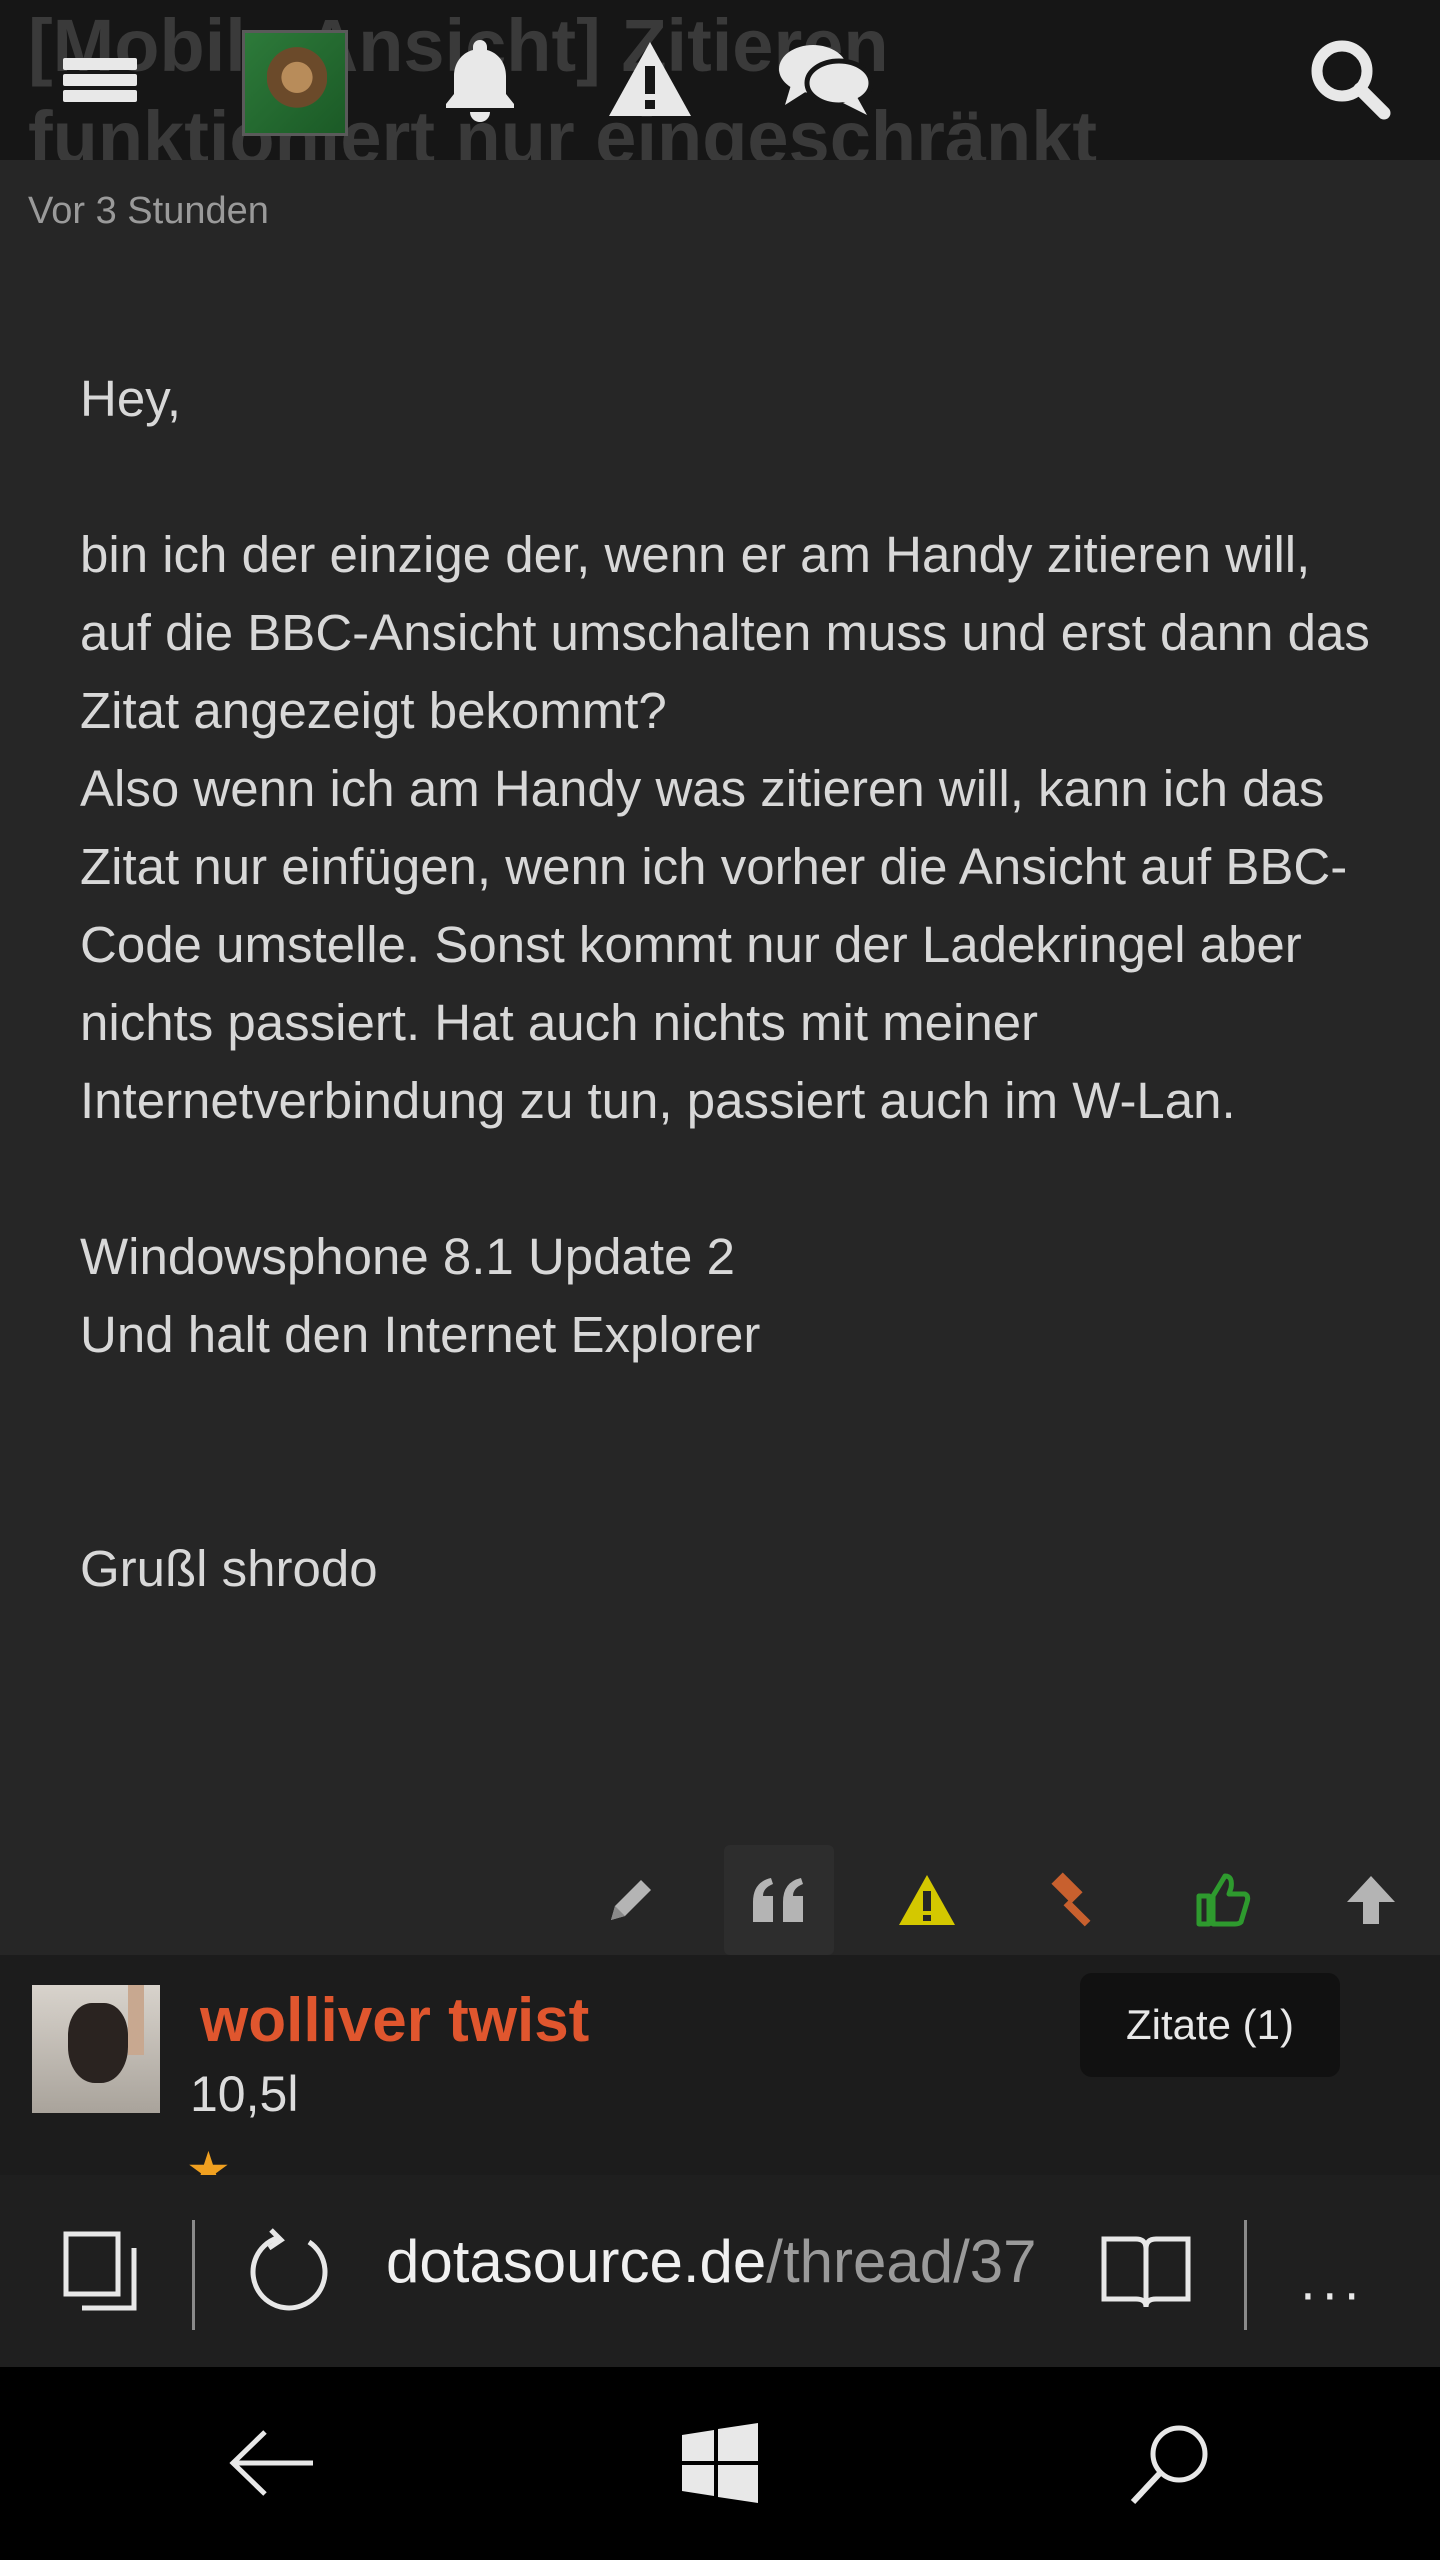 This screenshot has height=2560, width=1440. What do you see at coordinates (927, 1900) in the screenshot?
I see `report-icon` at bounding box center [927, 1900].